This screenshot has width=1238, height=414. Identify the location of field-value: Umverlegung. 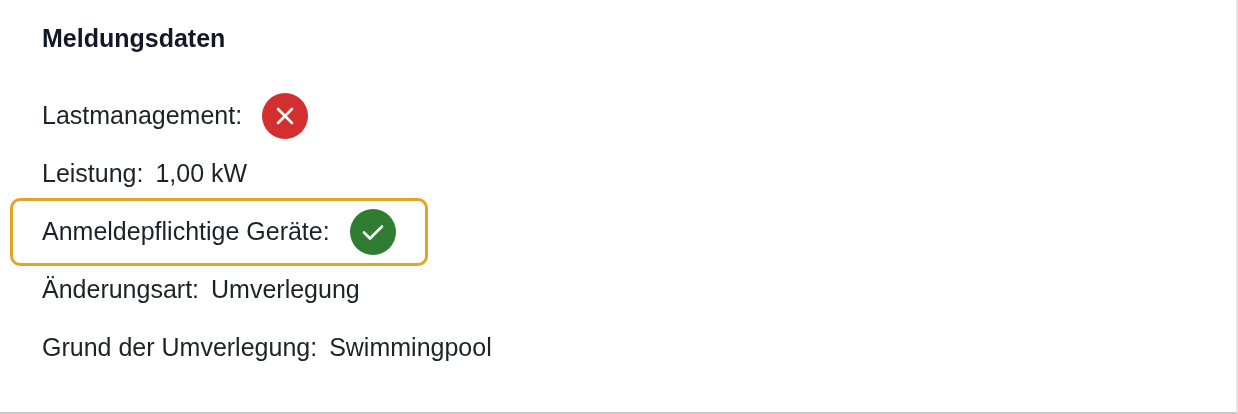
(285, 290).